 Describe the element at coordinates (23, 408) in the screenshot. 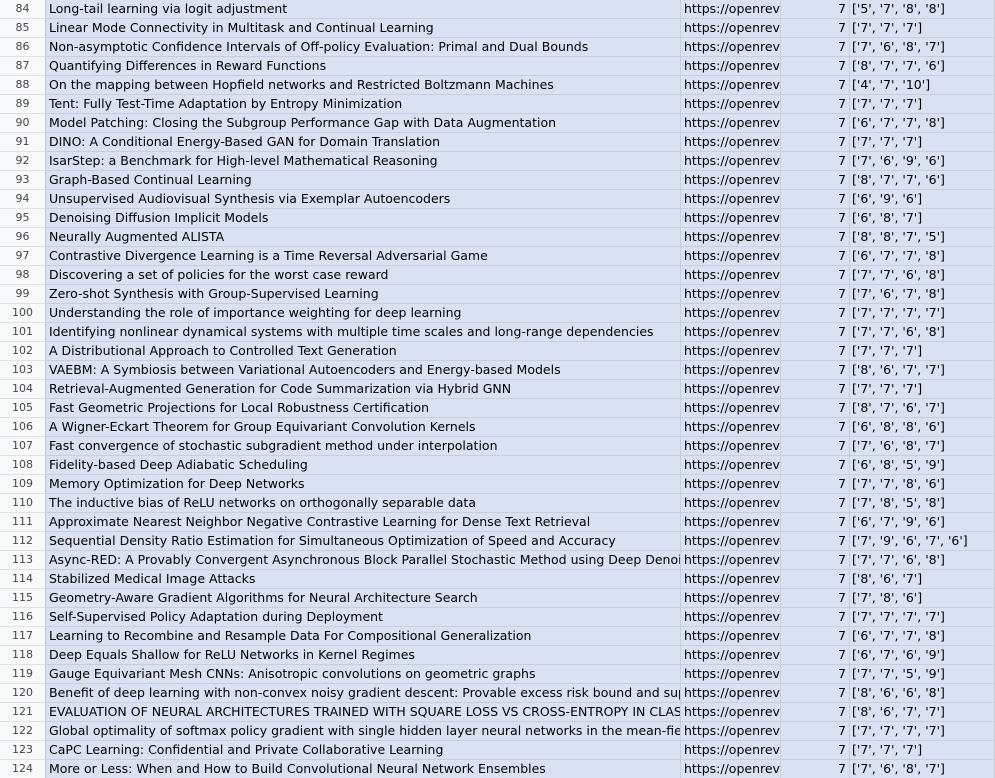

I see `row-number: 105` at that location.